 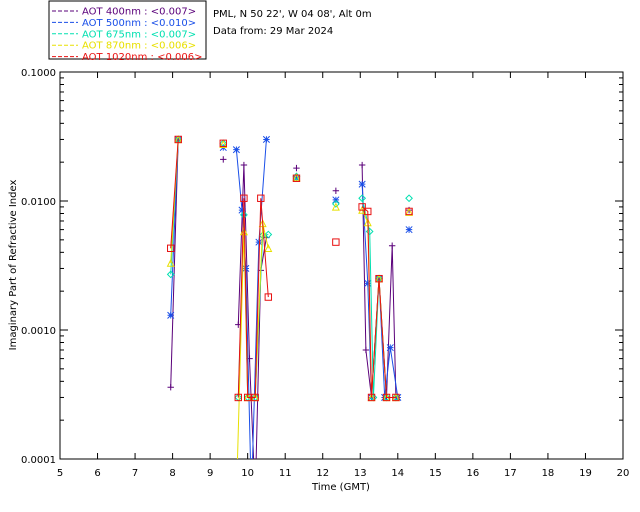 I want to click on legend-label: AOT 870nm : <0.006>, so click(x=139, y=46).